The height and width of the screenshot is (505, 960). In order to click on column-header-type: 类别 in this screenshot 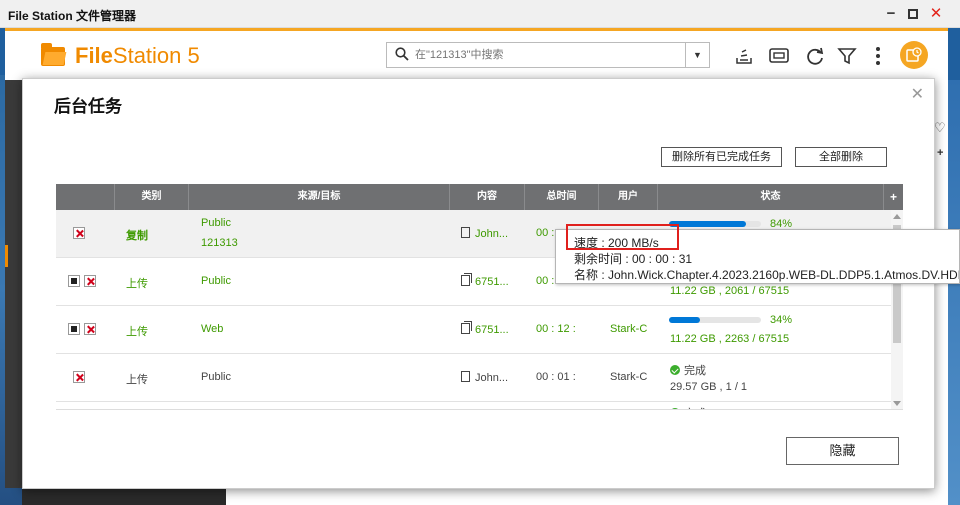, I will do `click(152, 197)`.